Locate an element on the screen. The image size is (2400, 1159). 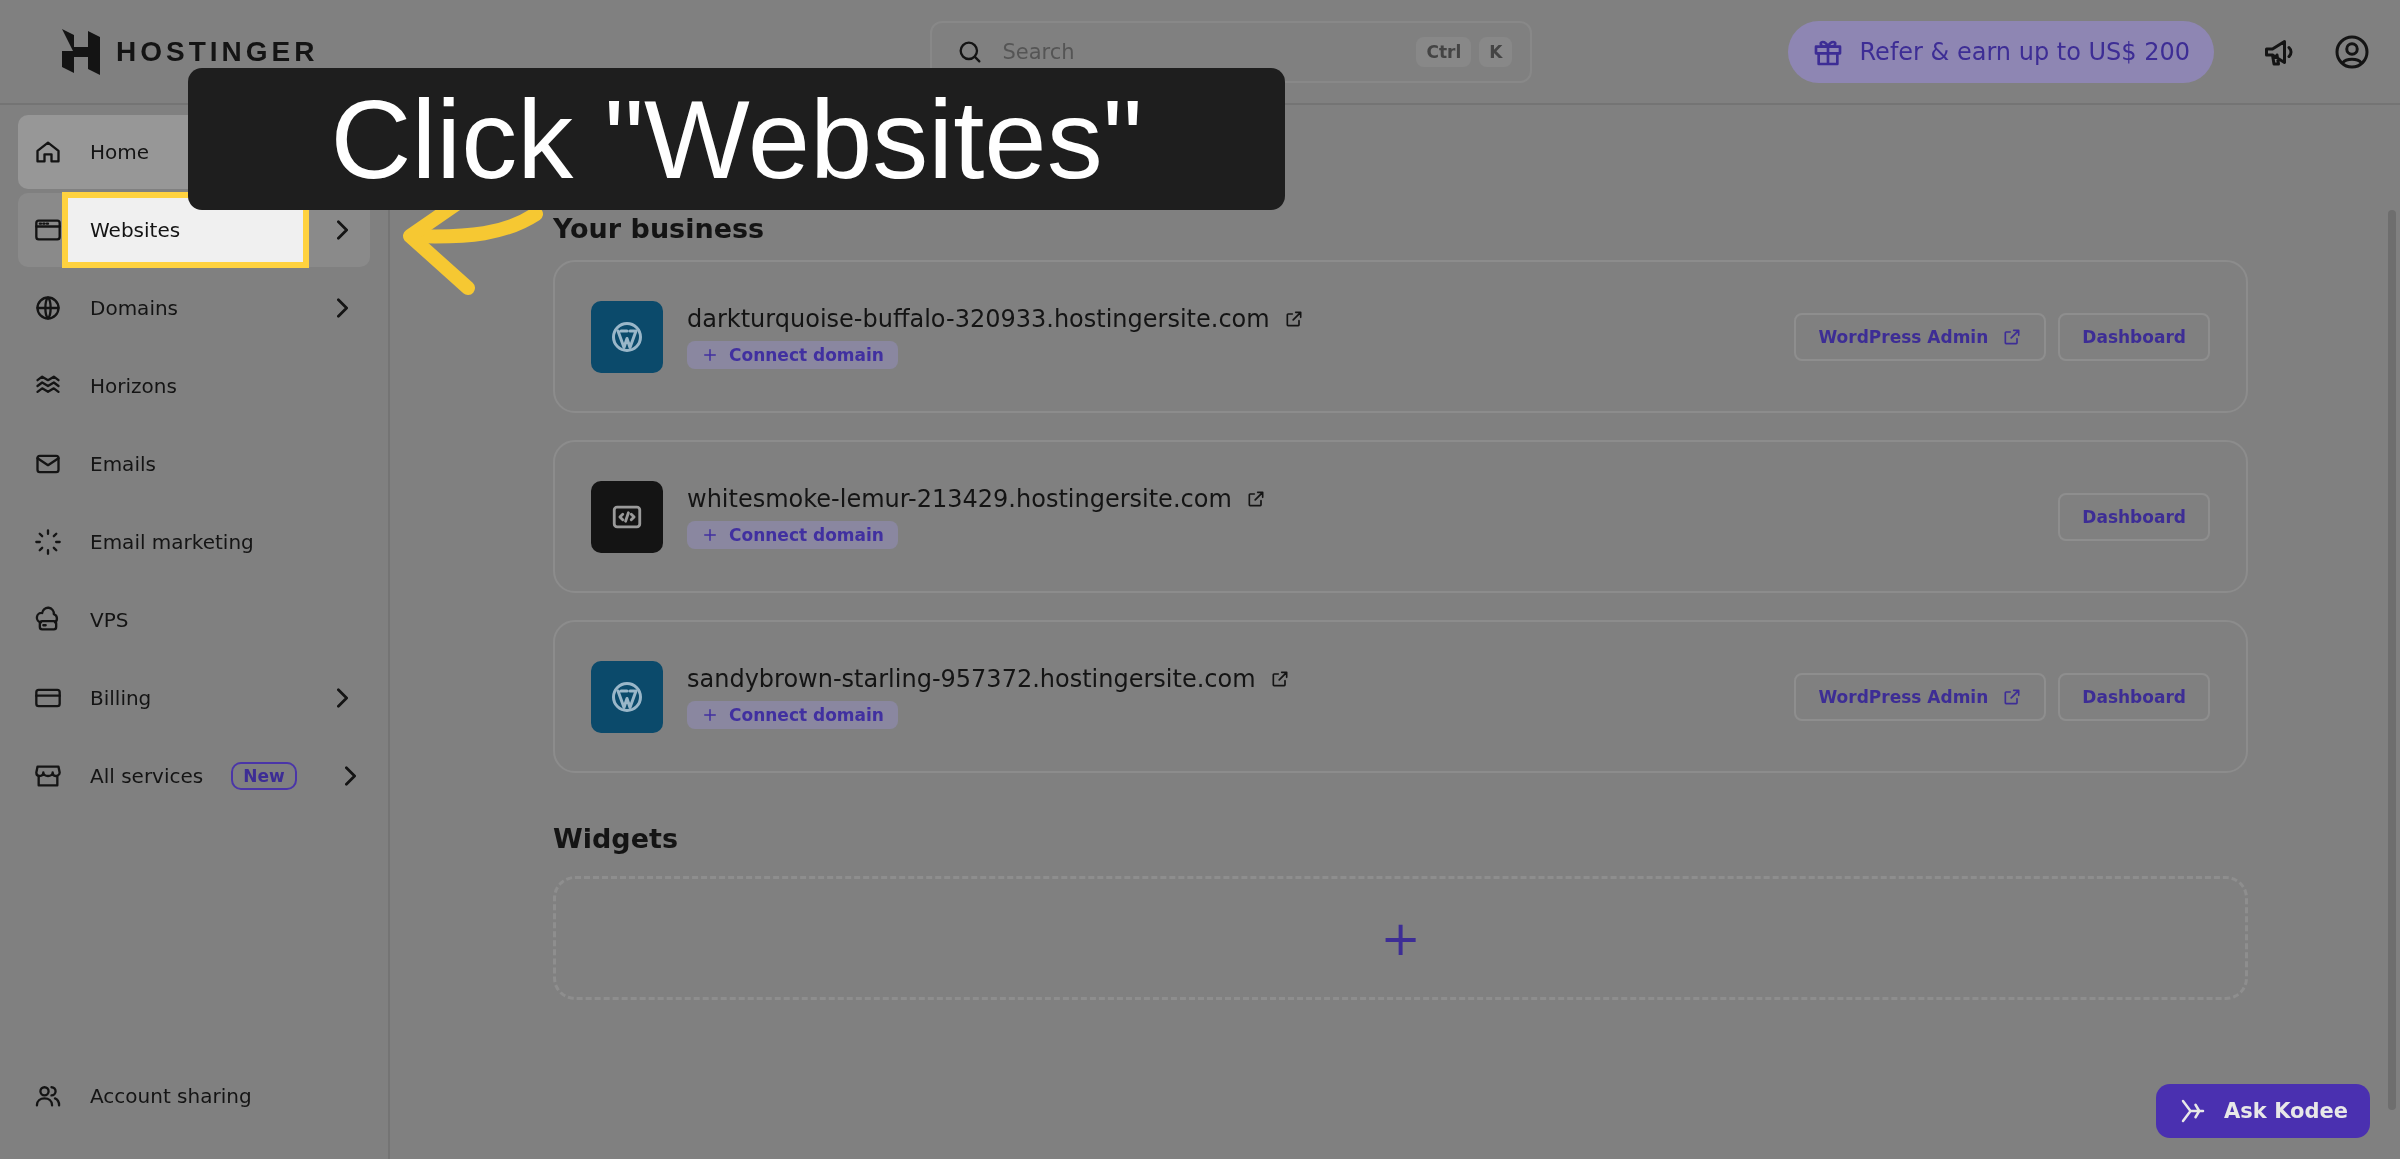
shortcut-key: Ctrl is located at coordinates (1444, 51).